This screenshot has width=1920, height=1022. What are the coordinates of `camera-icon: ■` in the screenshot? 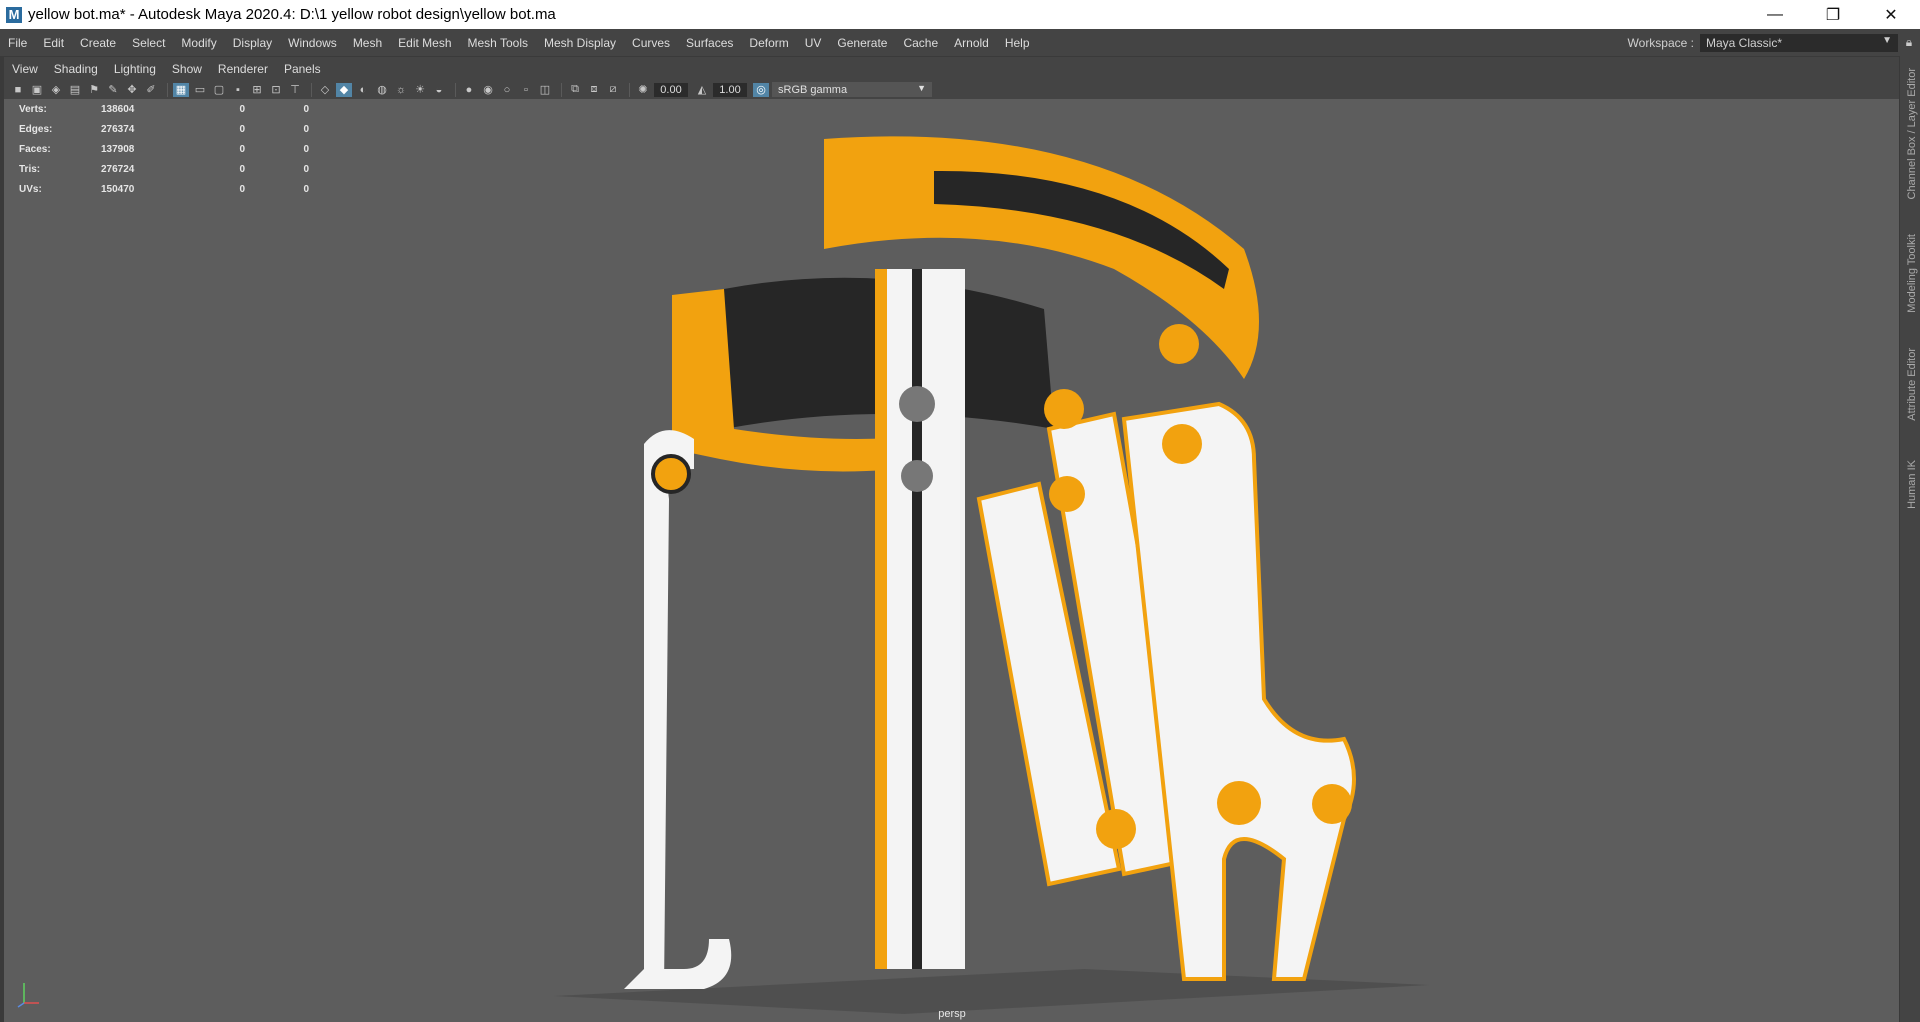 It's located at (18, 90).